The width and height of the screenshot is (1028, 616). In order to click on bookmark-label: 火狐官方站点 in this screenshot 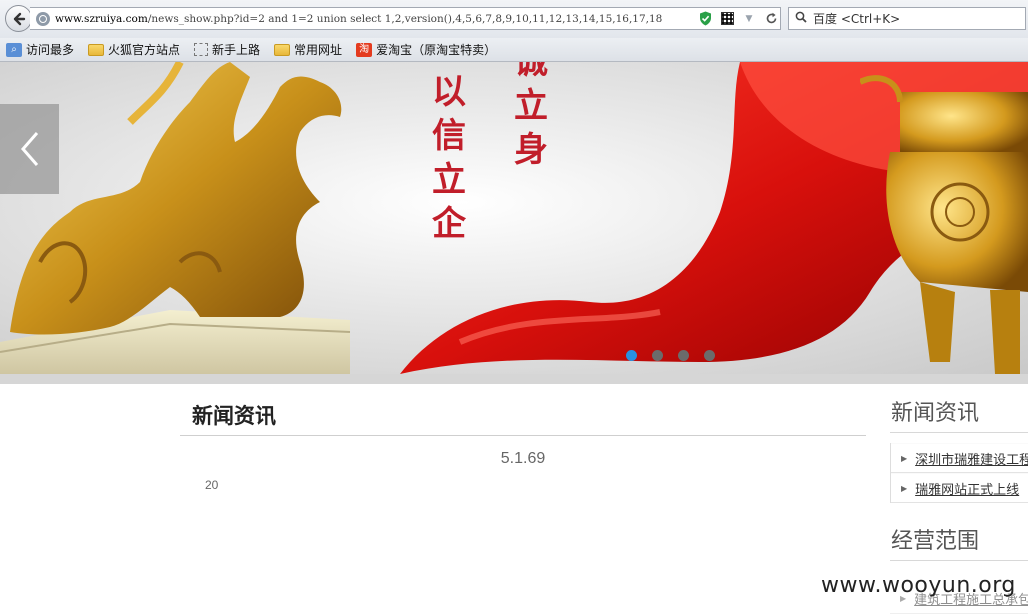, I will do `click(144, 50)`.